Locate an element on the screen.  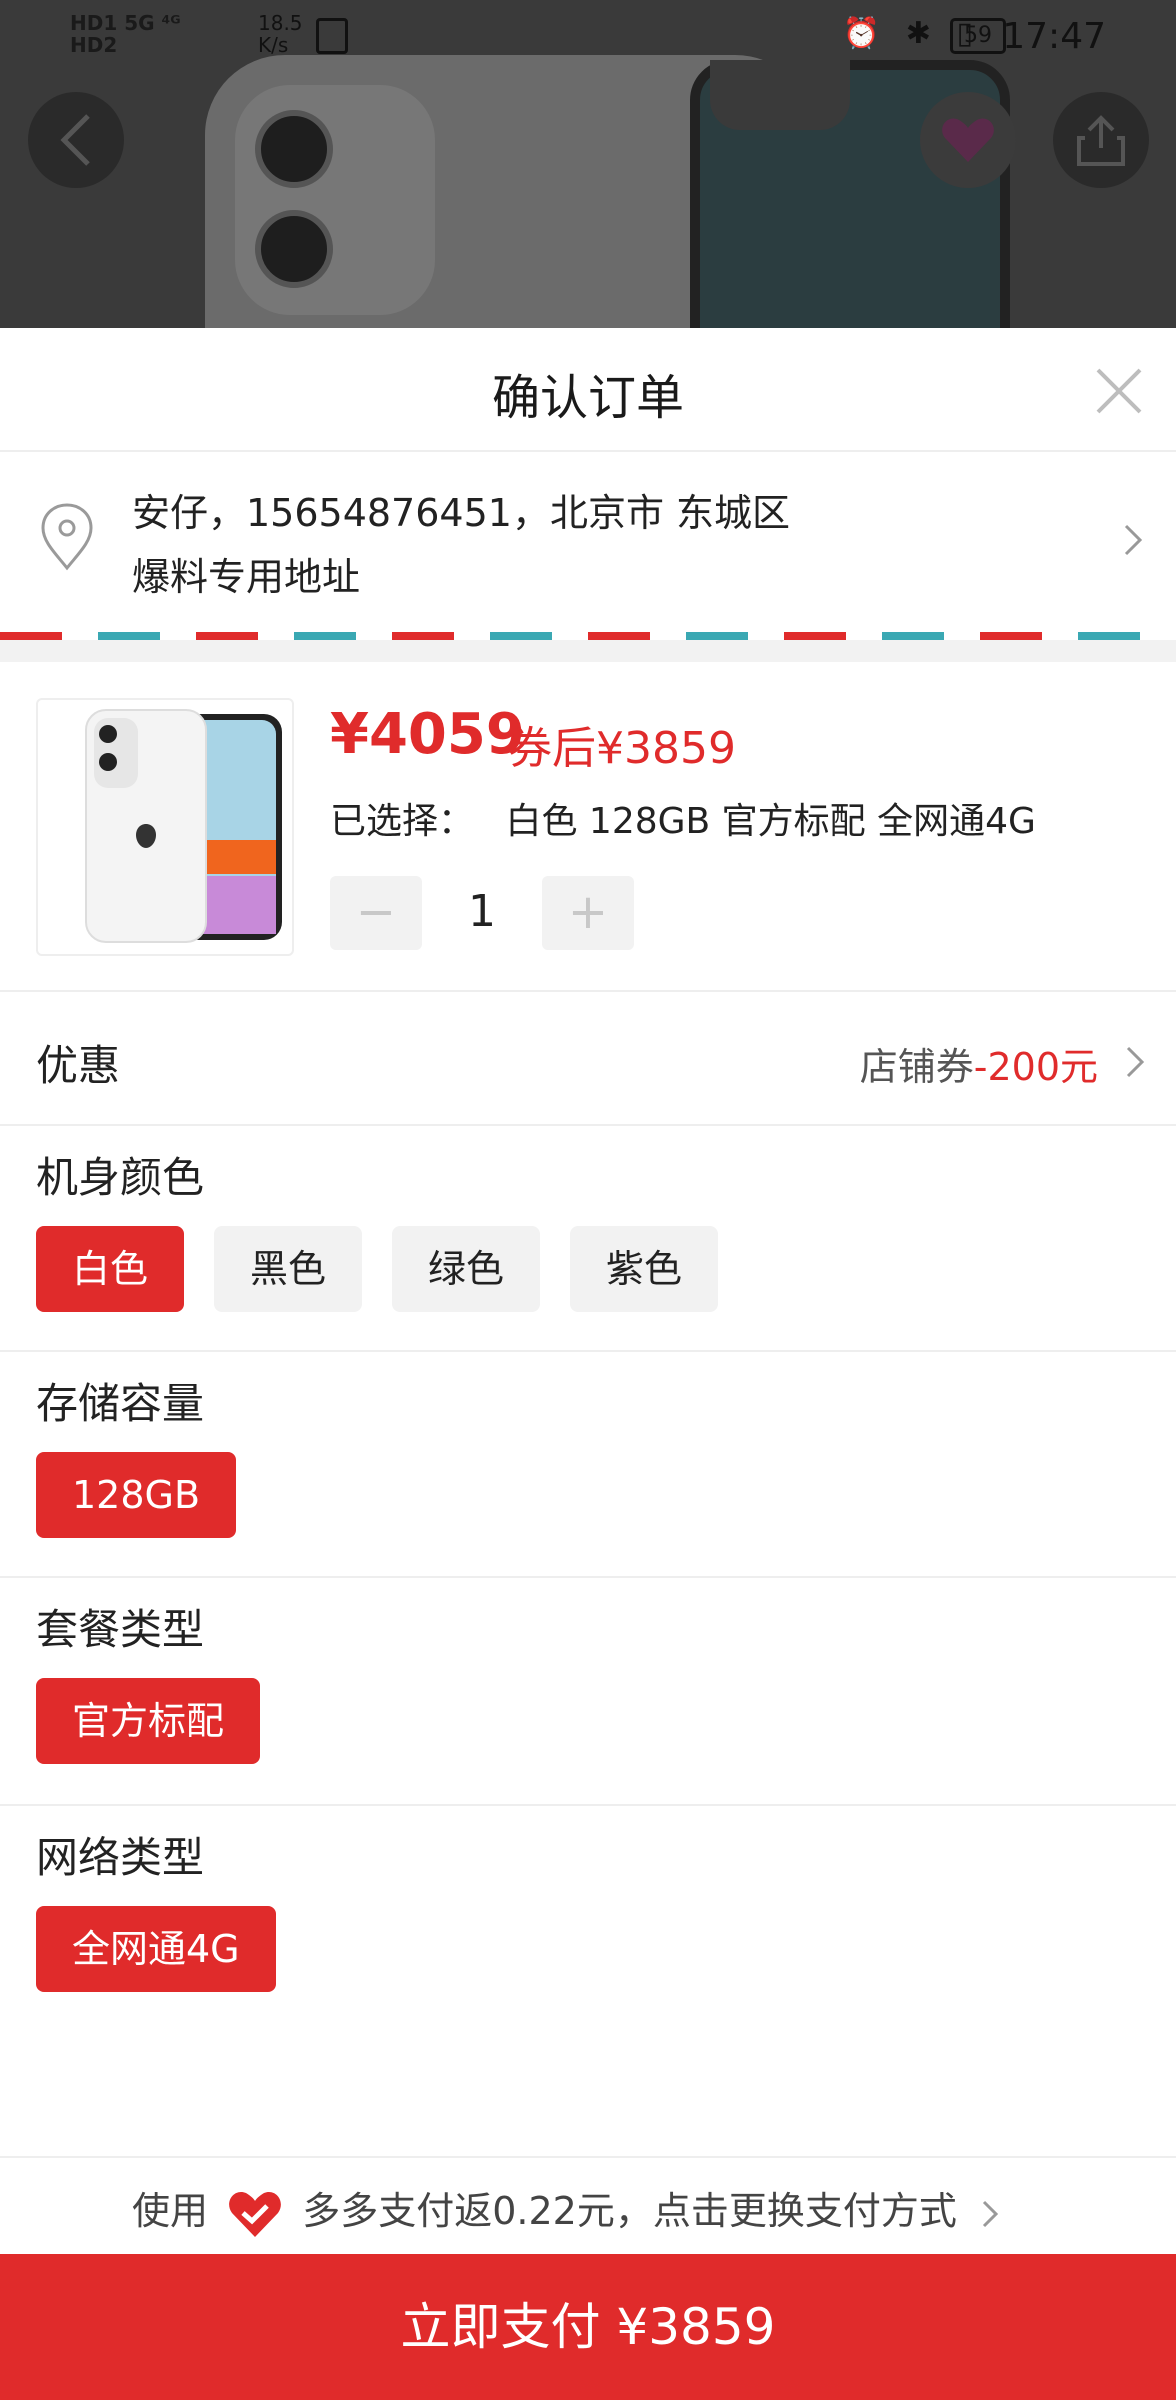
payment-cashback-text: 多多支付返0.22元，点击更换支付方式 is located at coordinates (629, 2211).